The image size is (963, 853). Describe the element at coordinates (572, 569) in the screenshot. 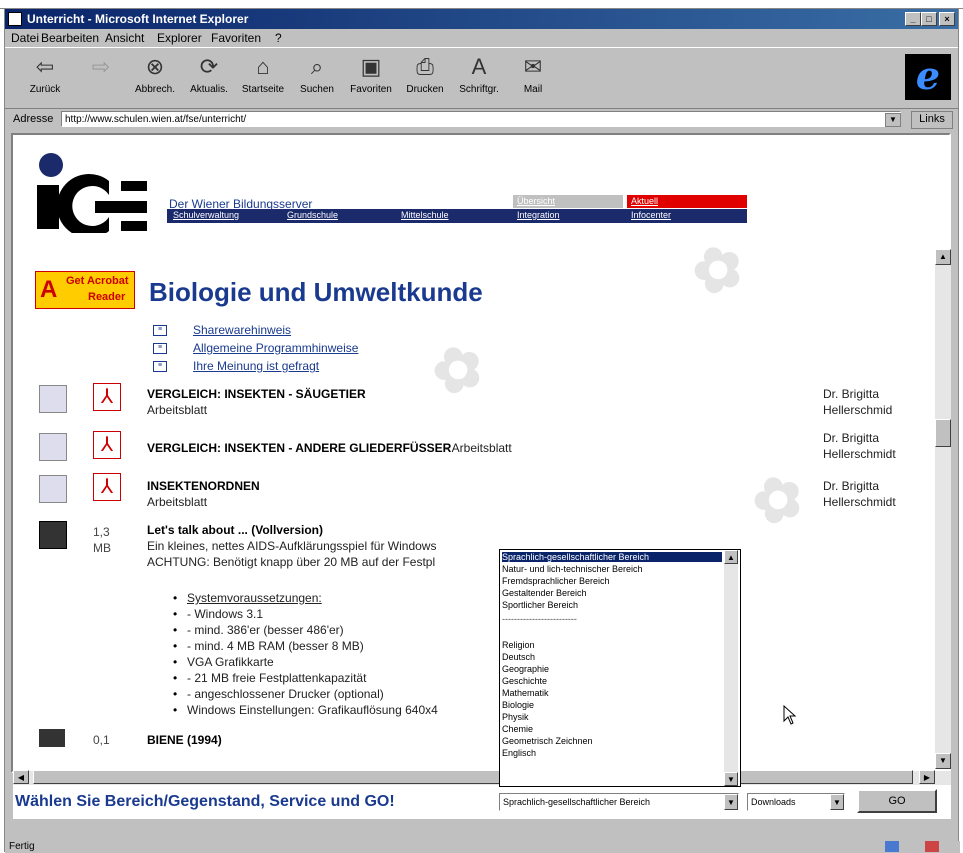

I see `dropdown-option: Natur- und lich-technischer Bereich` at that location.